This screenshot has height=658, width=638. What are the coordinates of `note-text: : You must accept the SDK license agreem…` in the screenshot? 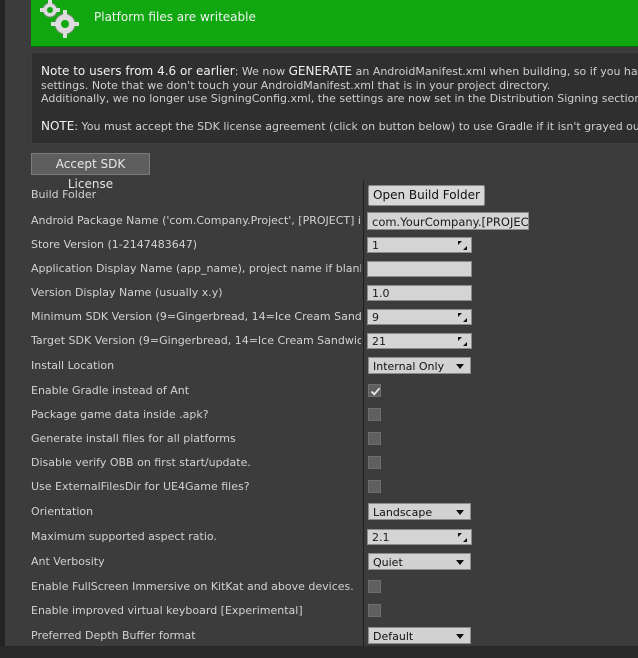 It's located at (356, 126).